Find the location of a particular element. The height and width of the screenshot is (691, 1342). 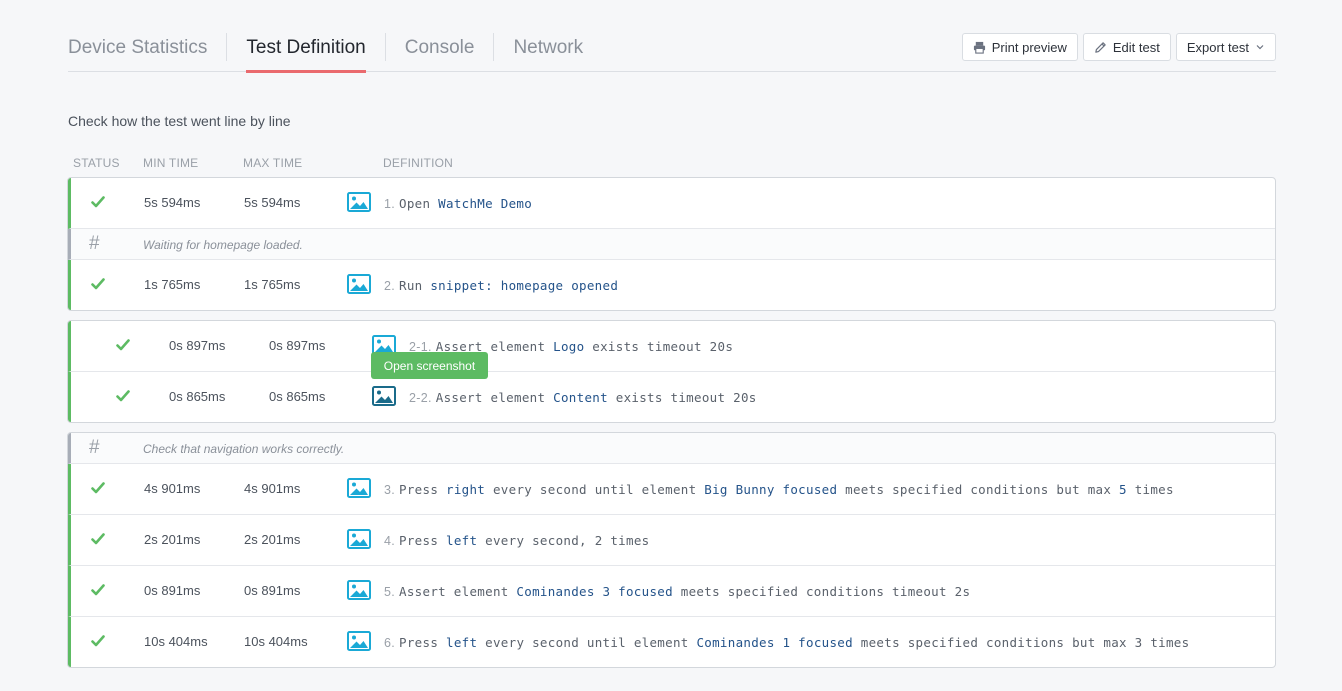

step-definition: 4. Press left every second, 2 times is located at coordinates (516, 540).